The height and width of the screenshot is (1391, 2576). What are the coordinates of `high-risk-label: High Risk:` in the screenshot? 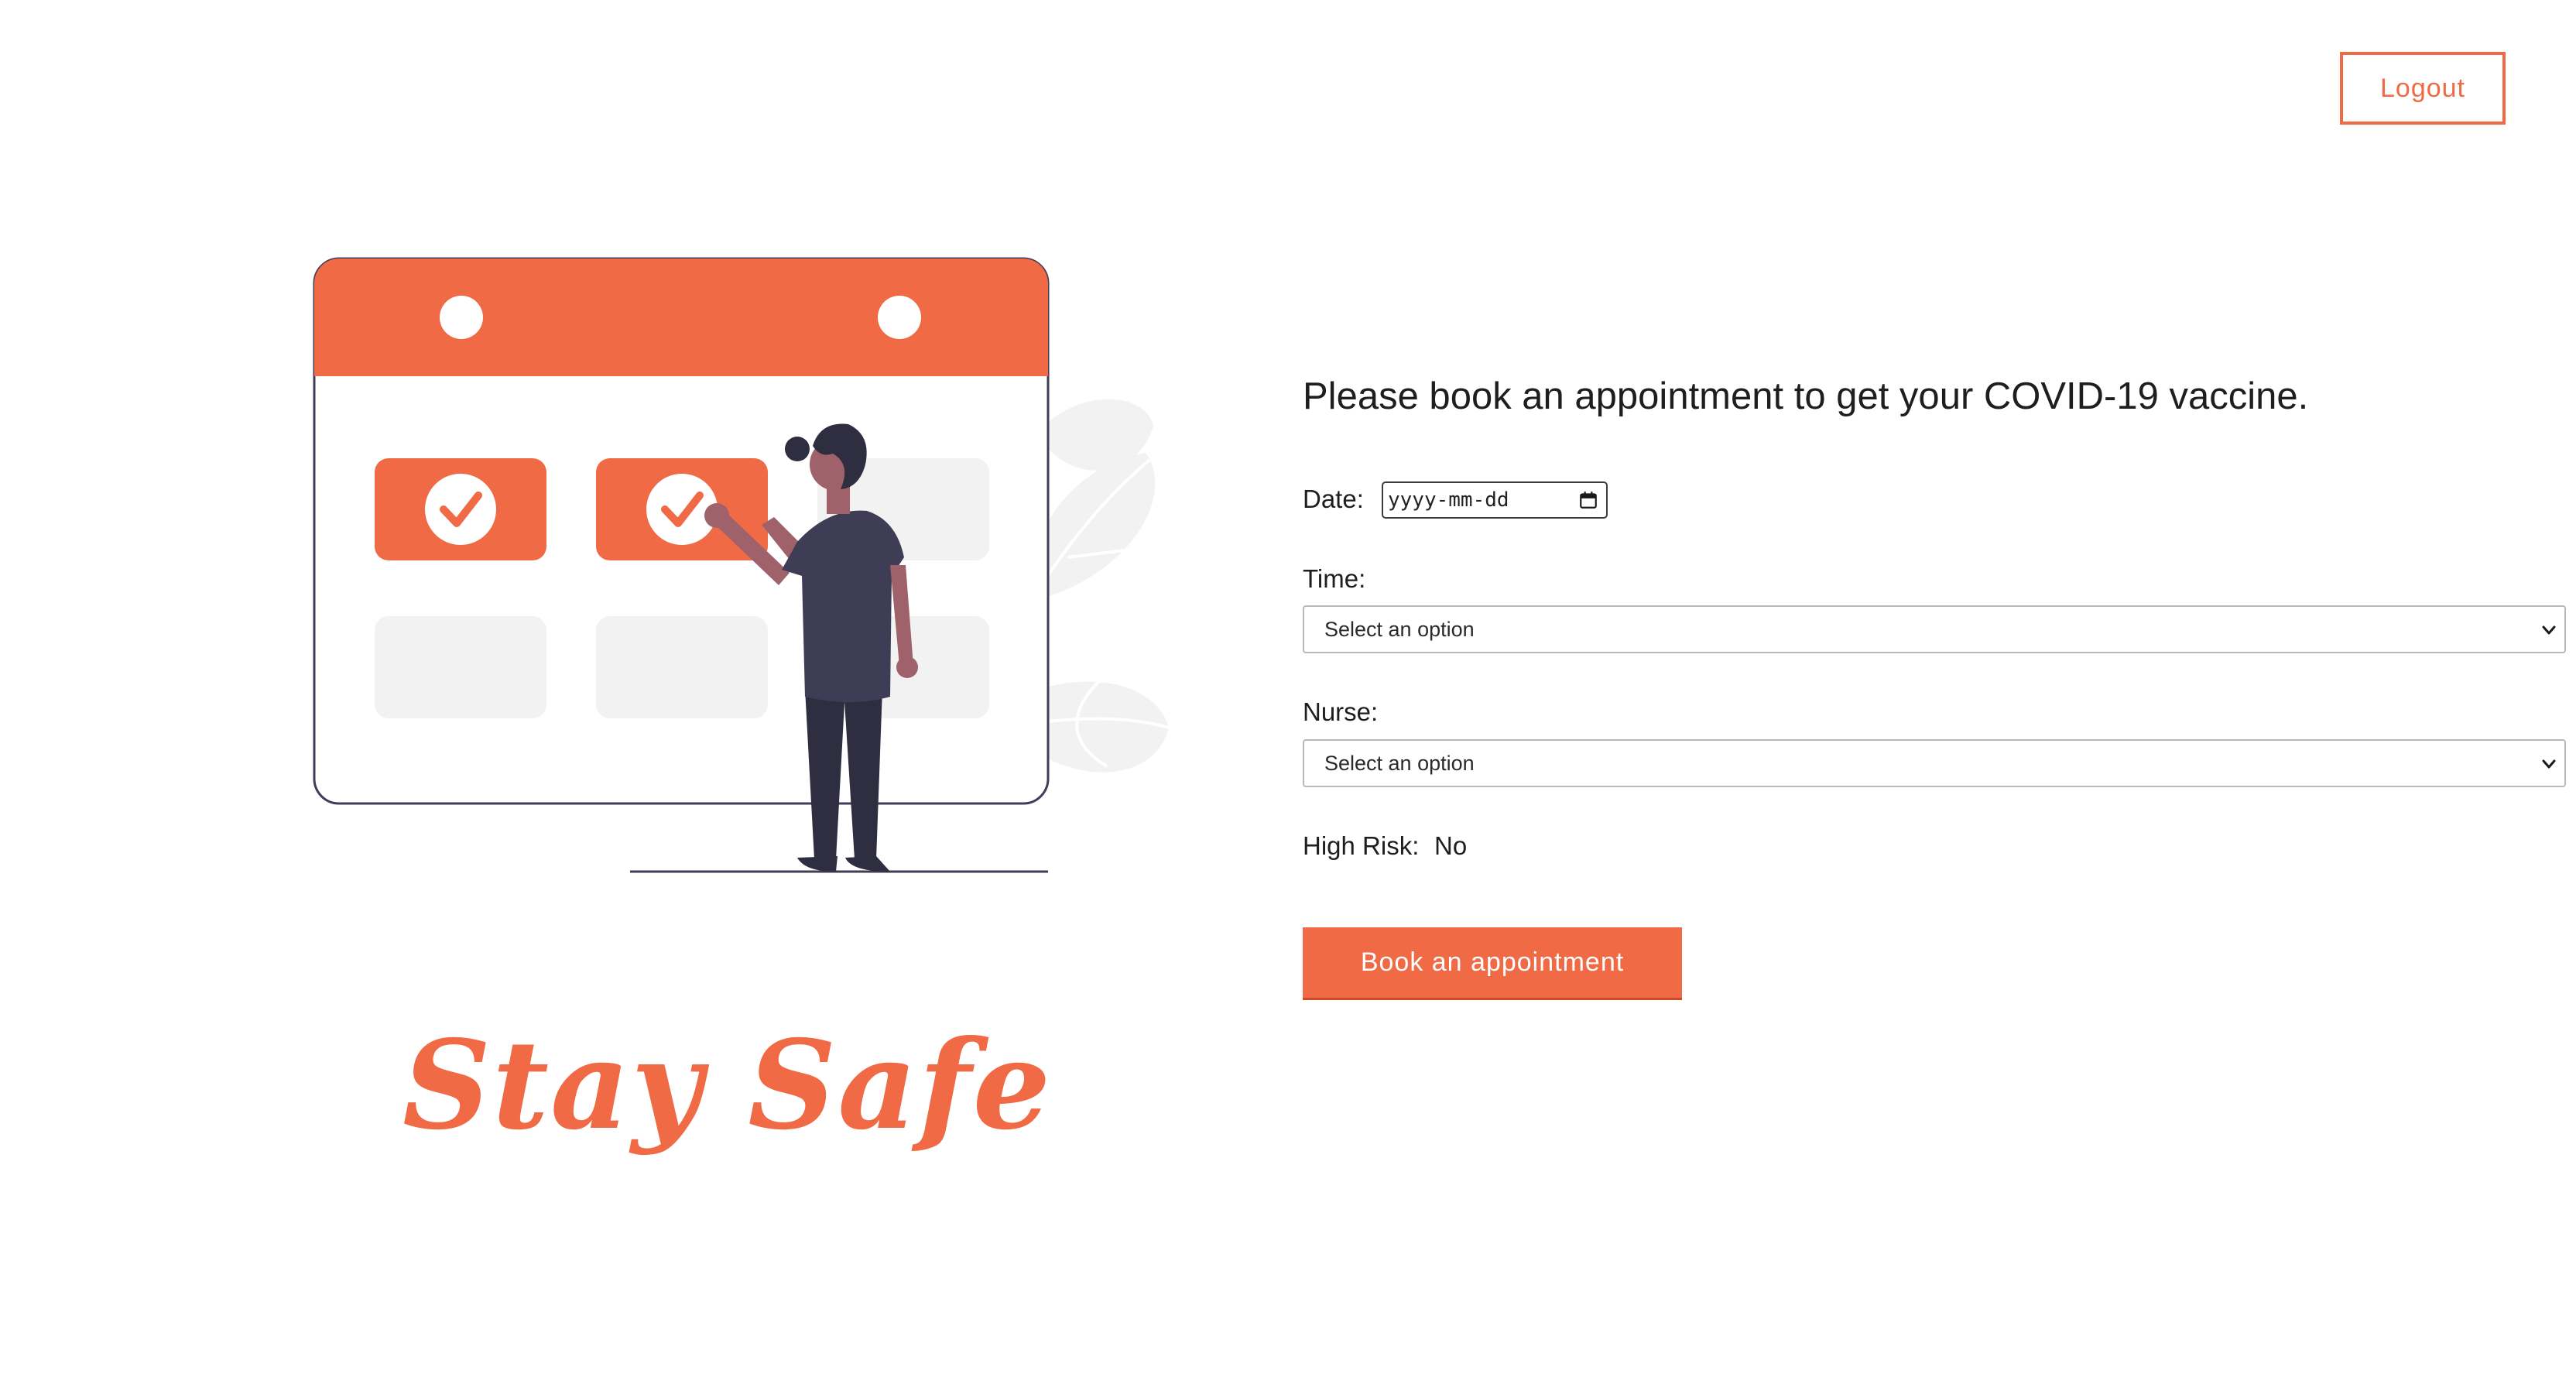 It's located at (1361, 846).